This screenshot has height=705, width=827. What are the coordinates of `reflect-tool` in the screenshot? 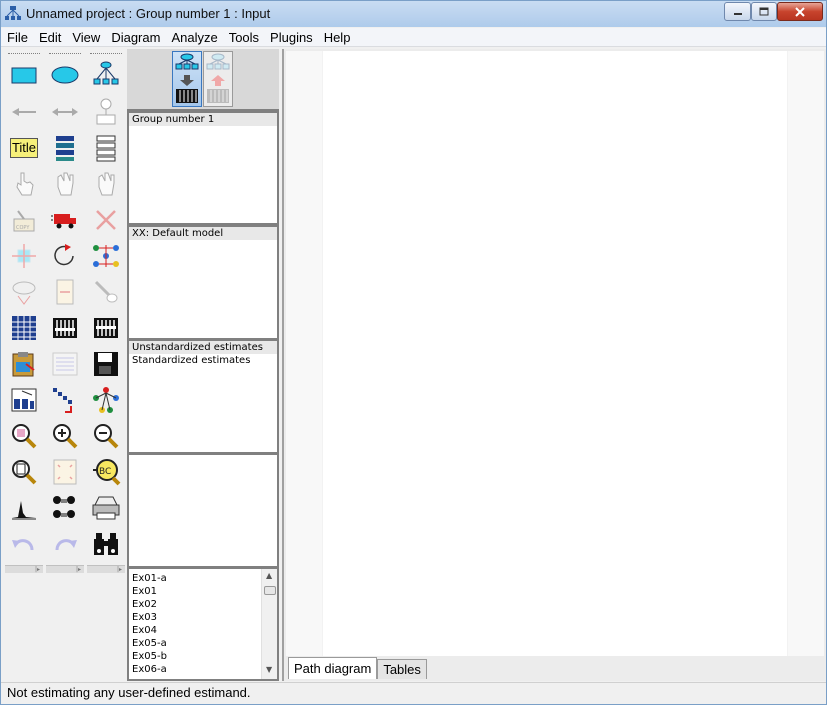 It's located at (106, 256).